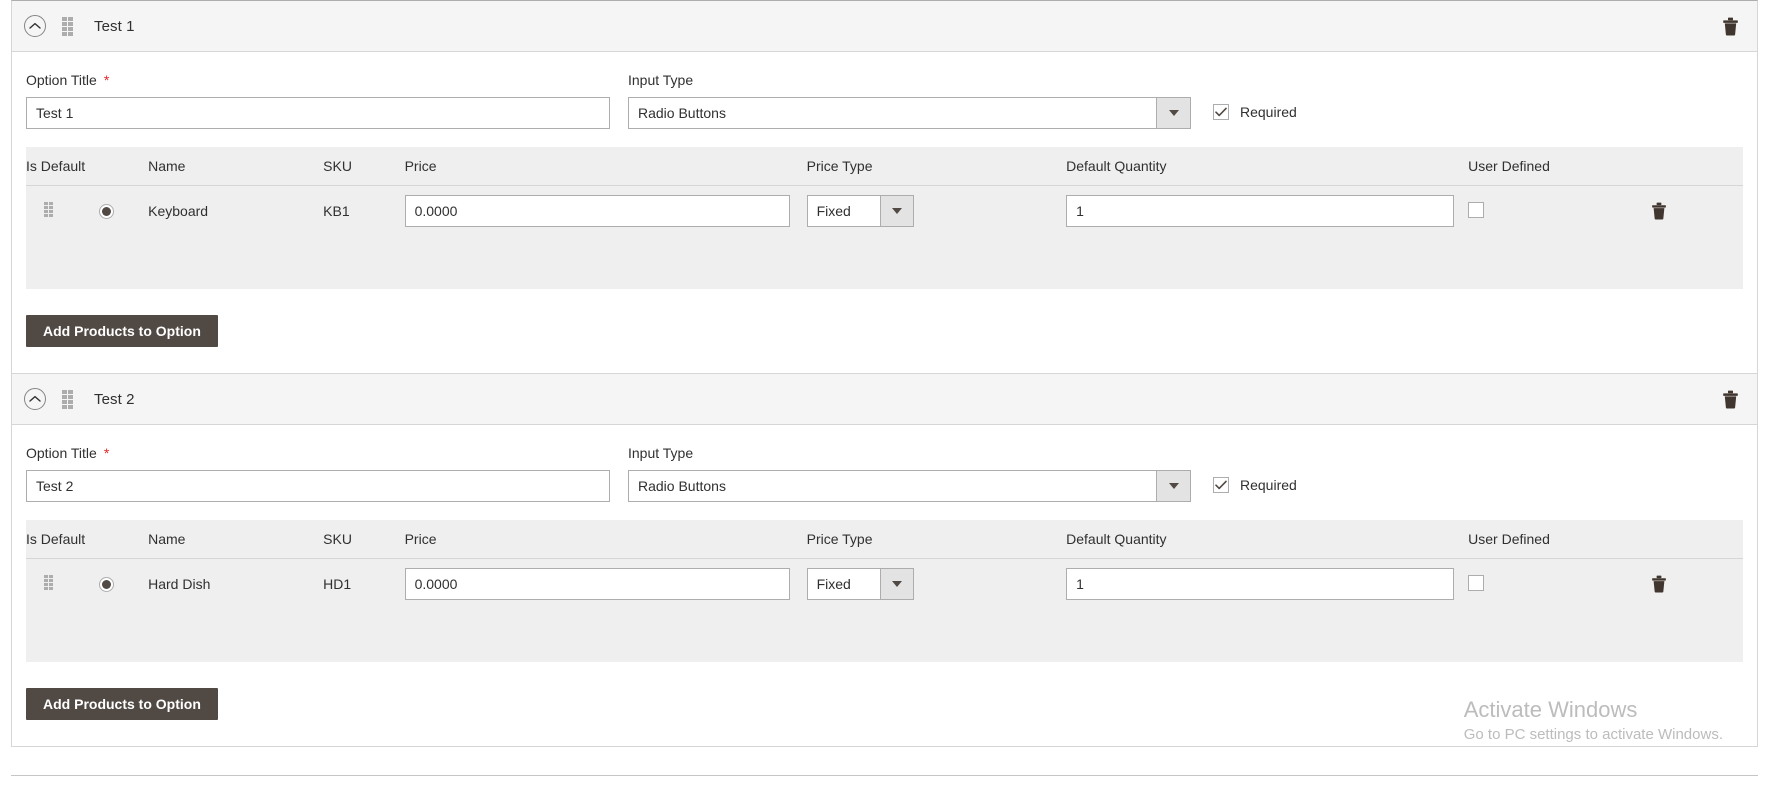 The height and width of the screenshot is (800, 1769). I want to click on row-sku-cell-2-1: HD1, so click(364, 584).